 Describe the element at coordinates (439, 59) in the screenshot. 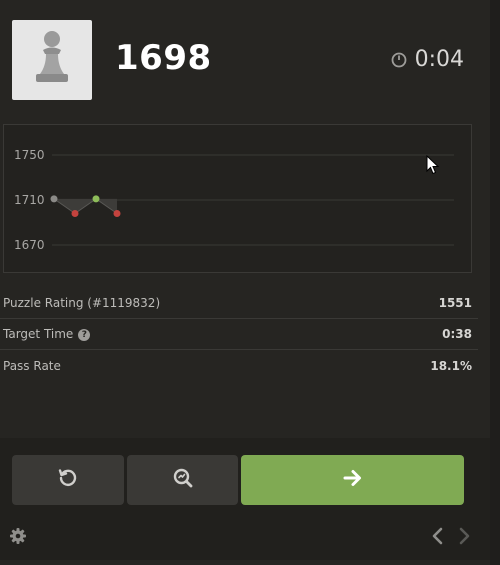

I see `timer-value: 0:04` at that location.